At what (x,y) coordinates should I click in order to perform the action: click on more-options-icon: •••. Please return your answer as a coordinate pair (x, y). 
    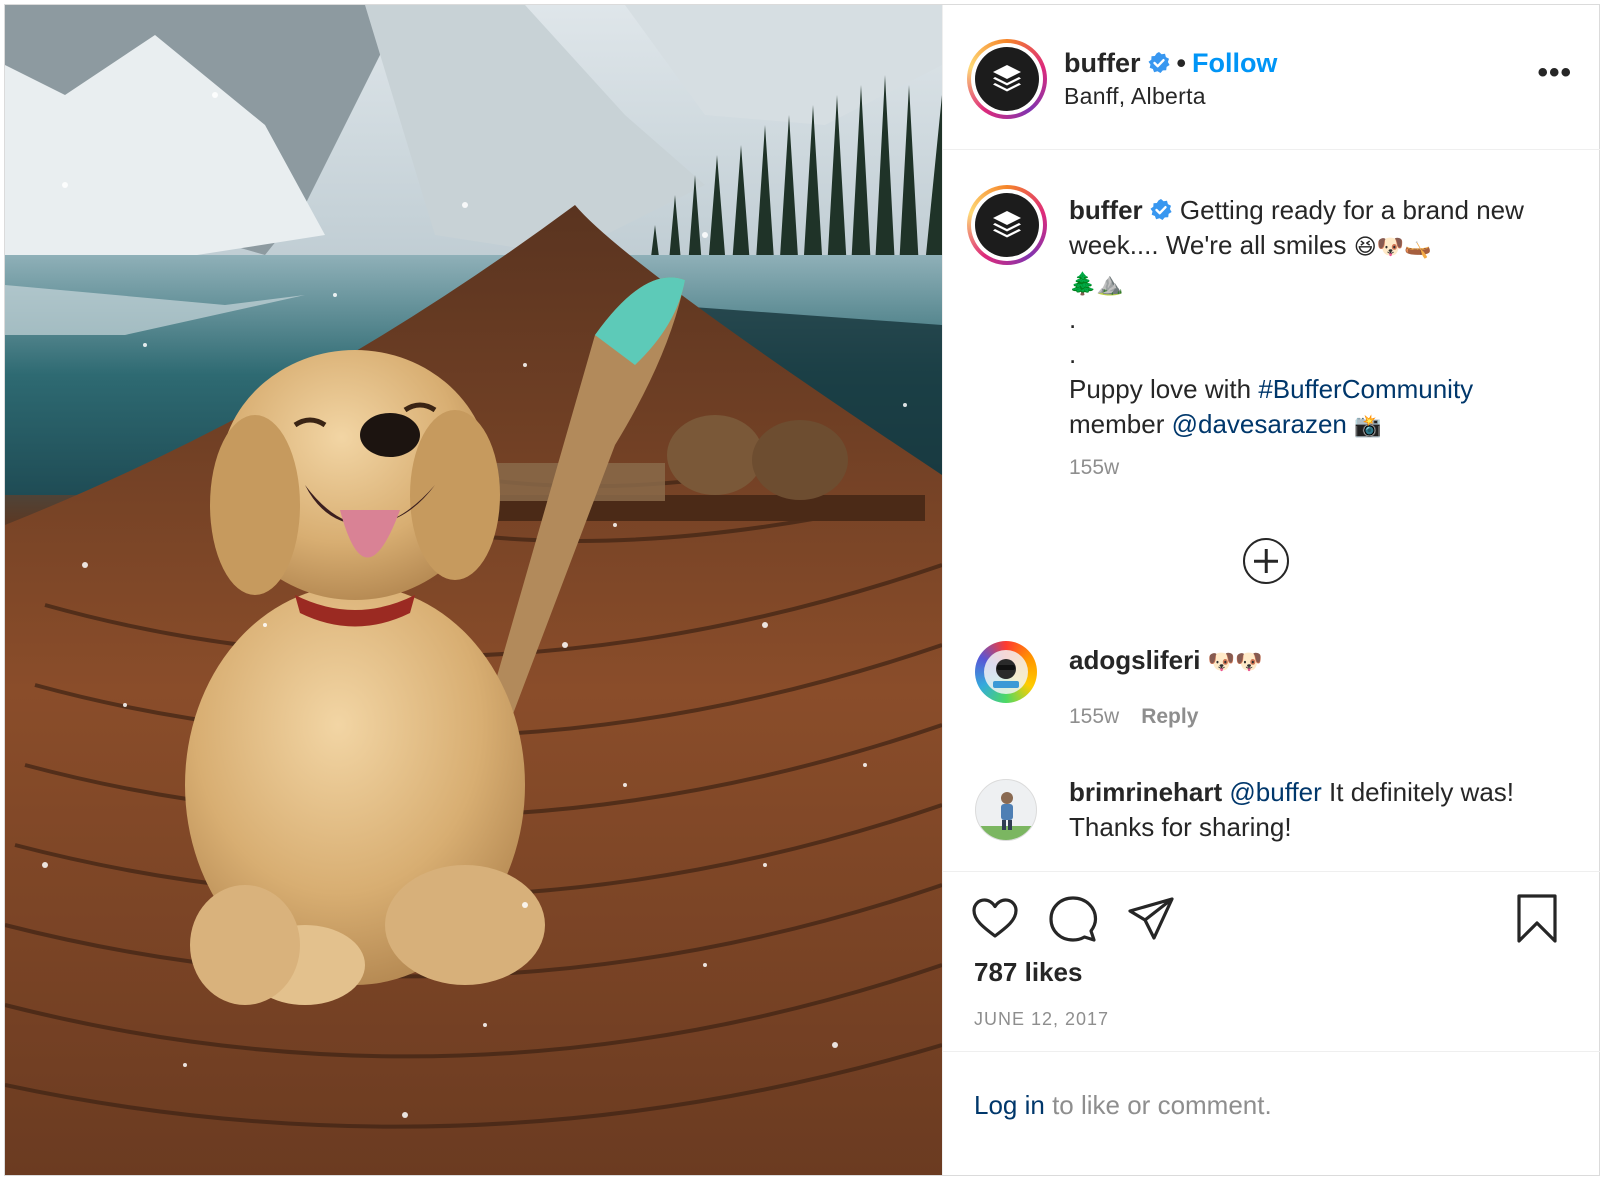
    Looking at the image, I should click on (1554, 73).